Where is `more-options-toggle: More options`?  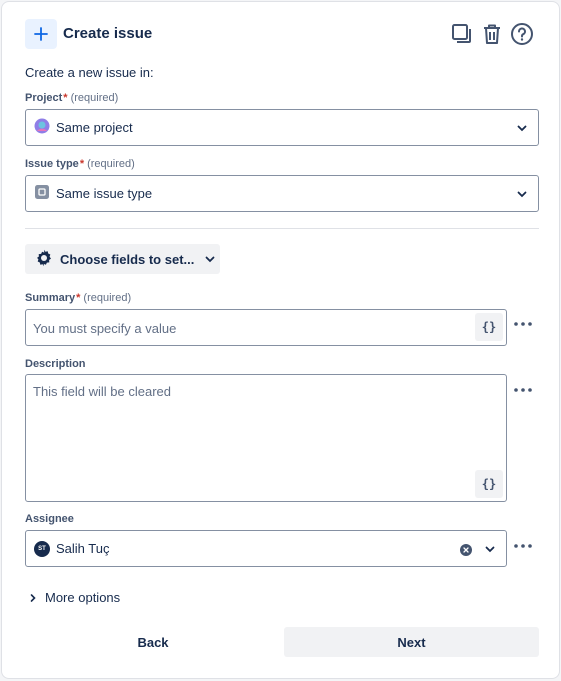 more-options-toggle: More options is located at coordinates (74, 597).